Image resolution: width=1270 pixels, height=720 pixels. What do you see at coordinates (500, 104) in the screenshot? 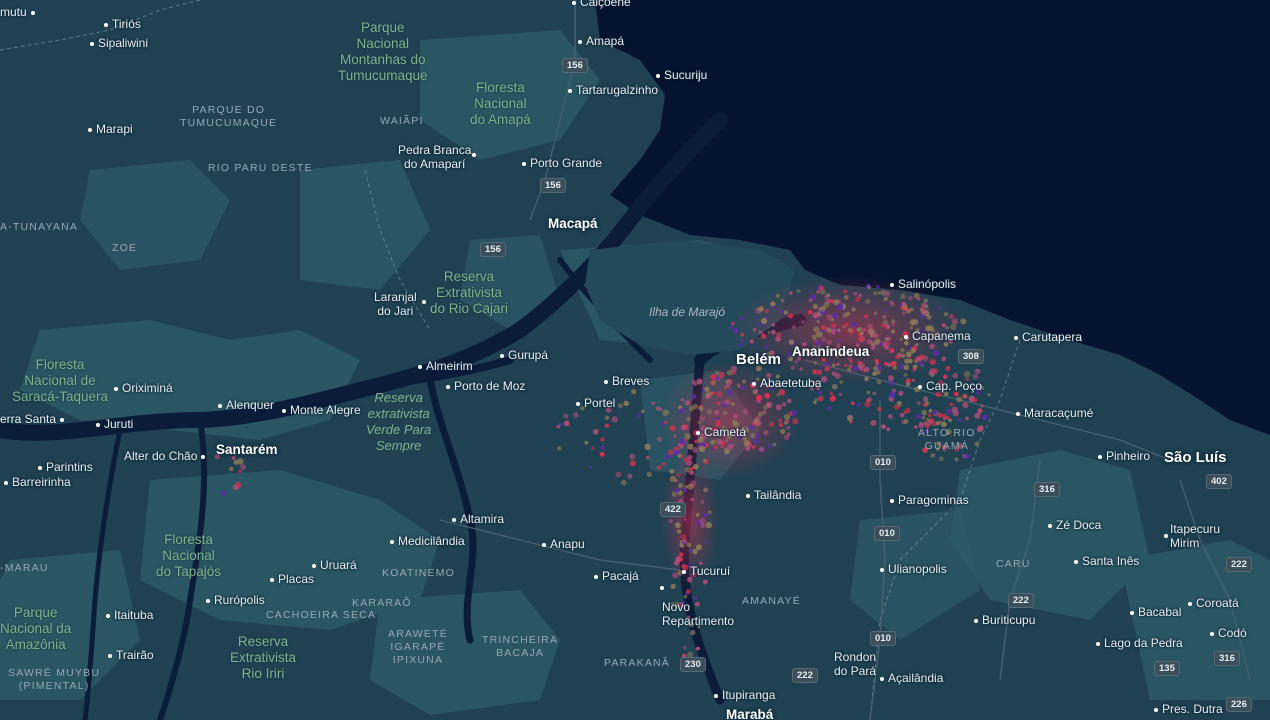
I see `park-label: Floresta Nacional do Amapá` at bounding box center [500, 104].